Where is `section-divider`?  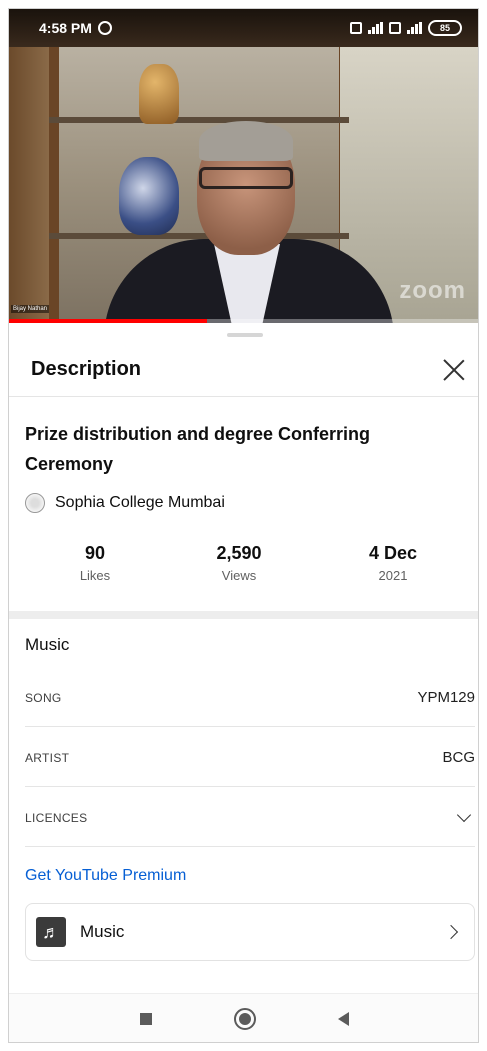
section-divider is located at coordinates (243, 615).